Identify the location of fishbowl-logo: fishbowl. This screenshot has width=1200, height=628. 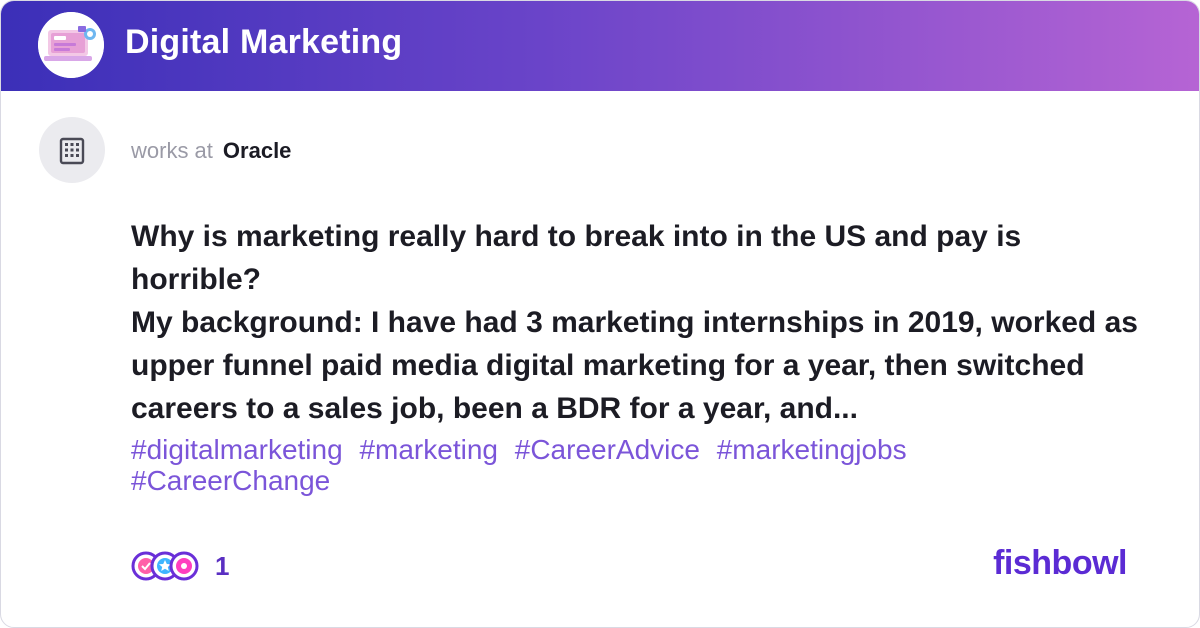
(1060, 563).